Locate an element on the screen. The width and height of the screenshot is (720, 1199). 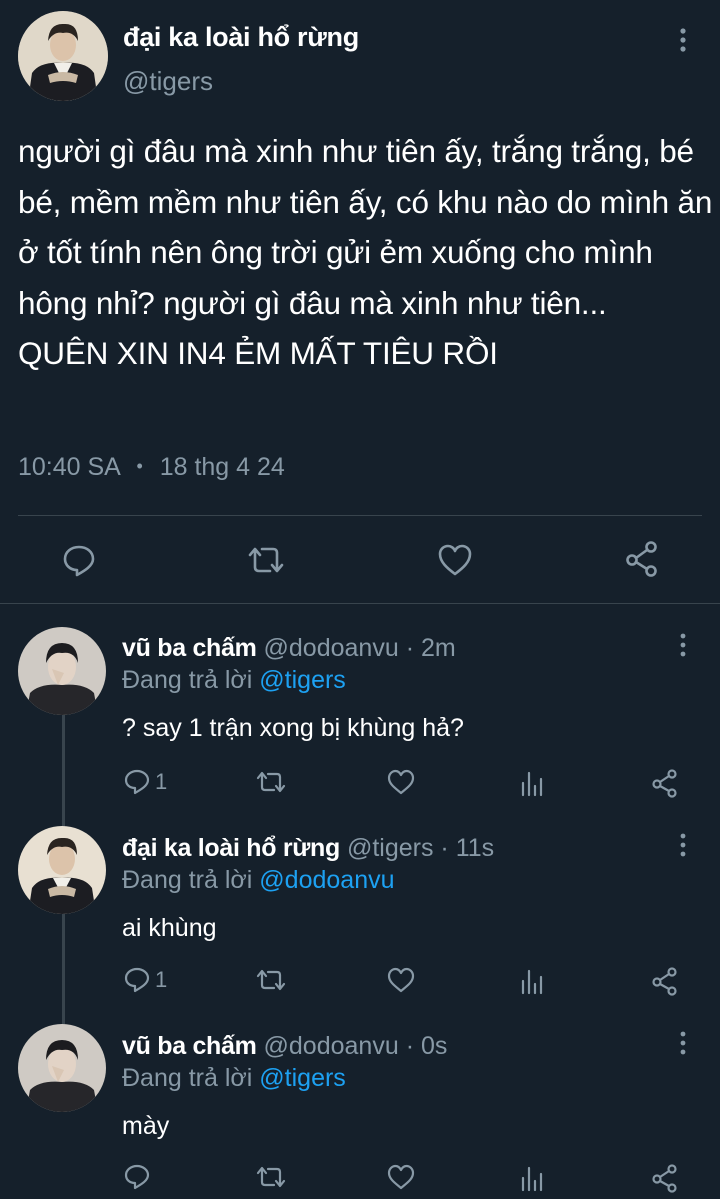
reply-header: đại ka loài hổ rừng @tigers · 11s is located at coordinates (308, 848).